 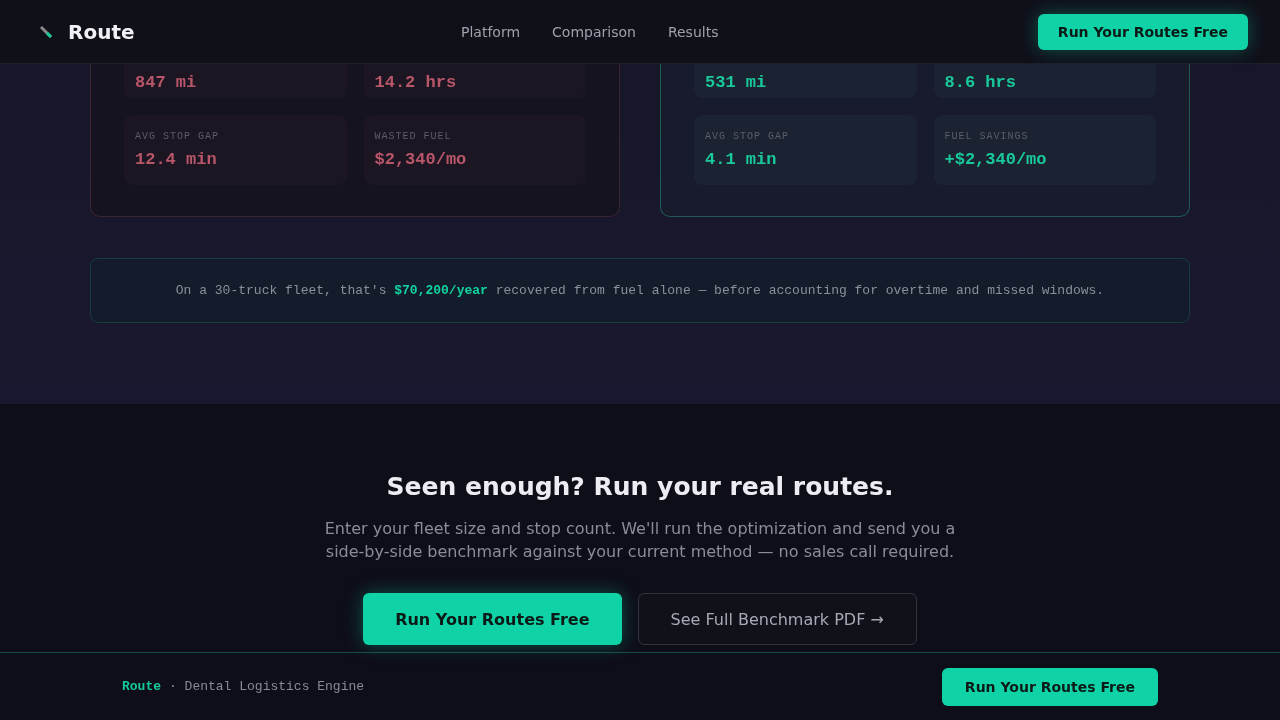 I want to click on logo-icon, so click(x=46, y=31).